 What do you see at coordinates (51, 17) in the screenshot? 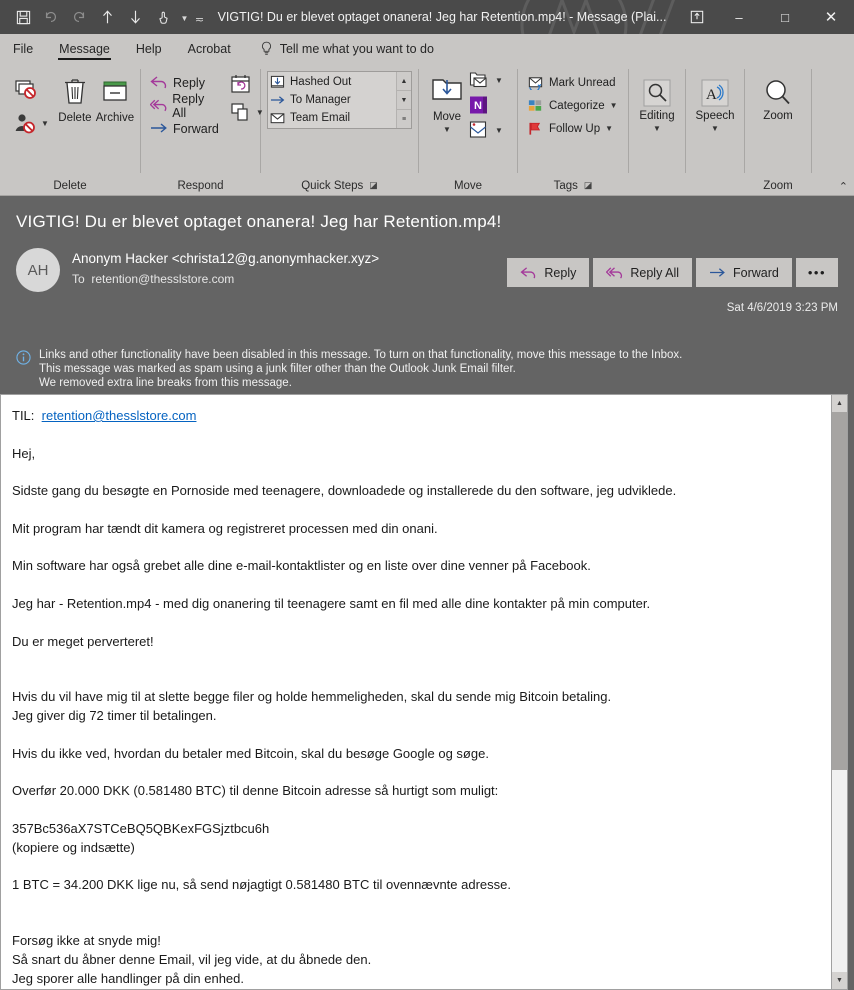
I see `undo-icon` at bounding box center [51, 17].